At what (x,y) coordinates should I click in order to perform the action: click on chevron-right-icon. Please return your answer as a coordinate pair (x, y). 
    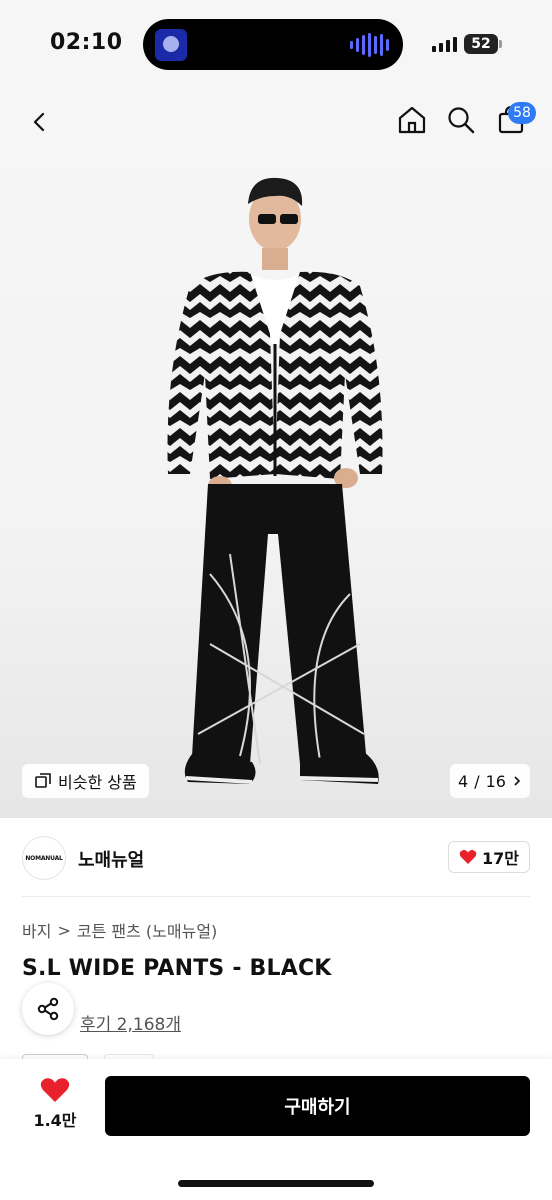
    Looking at the image, I should click on (517, 781).